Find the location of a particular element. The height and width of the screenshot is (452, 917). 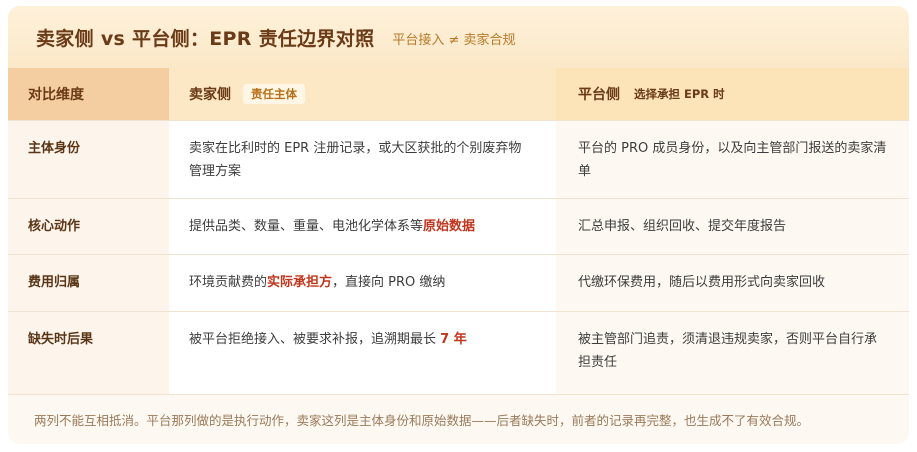

seller-text: 被平台拒绝接入、被要求补报，追溯期最长 is located at coordinates (315, 339).